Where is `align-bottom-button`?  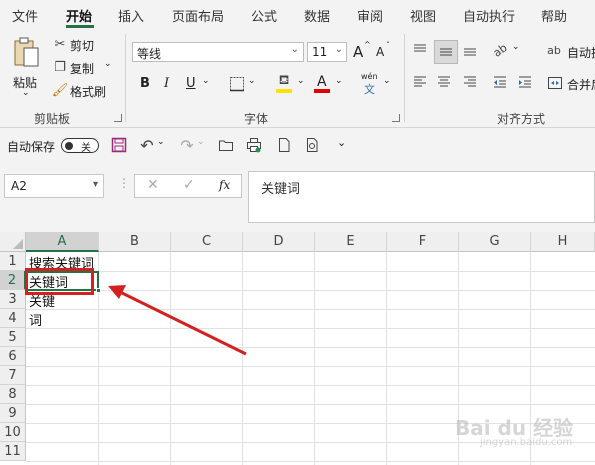 align-bottom-button is located at coordinates (472, 52).